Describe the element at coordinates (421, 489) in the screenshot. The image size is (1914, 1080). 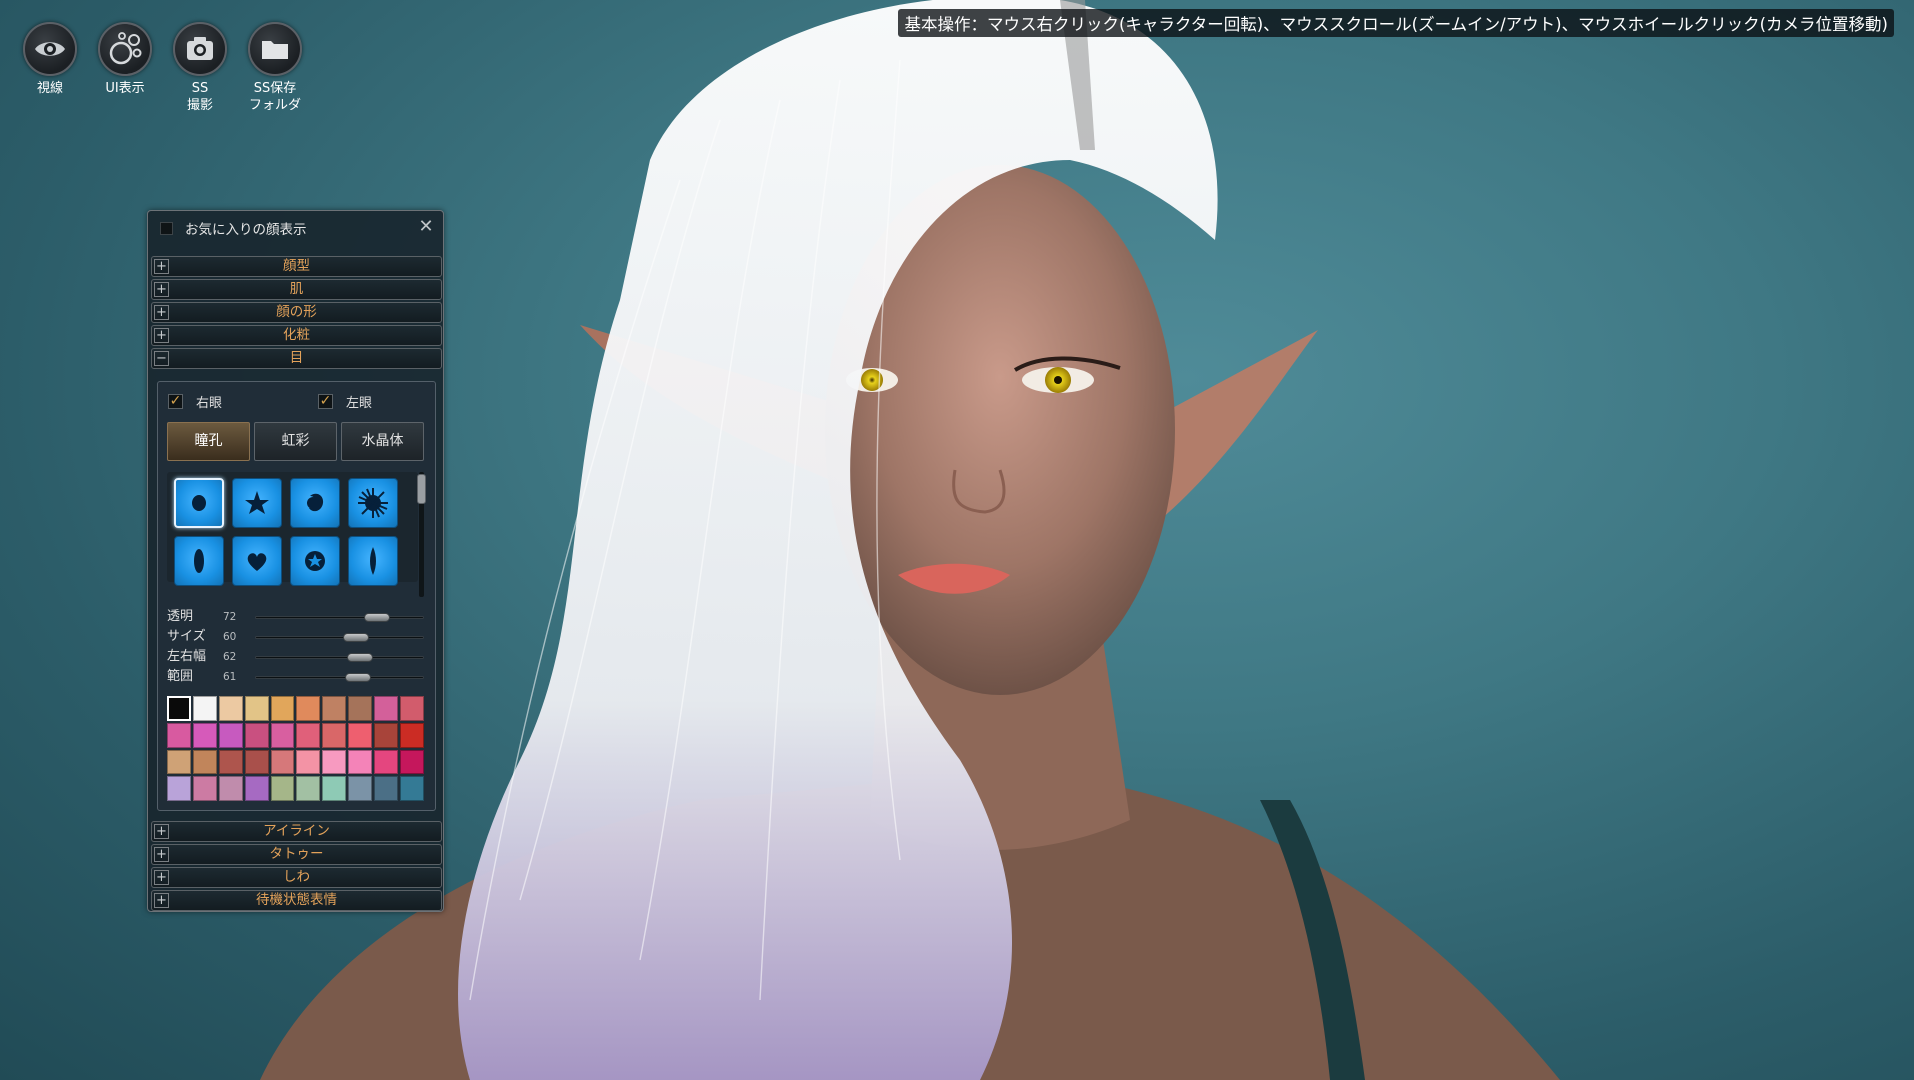
I see `scroll-thumb` at that location.